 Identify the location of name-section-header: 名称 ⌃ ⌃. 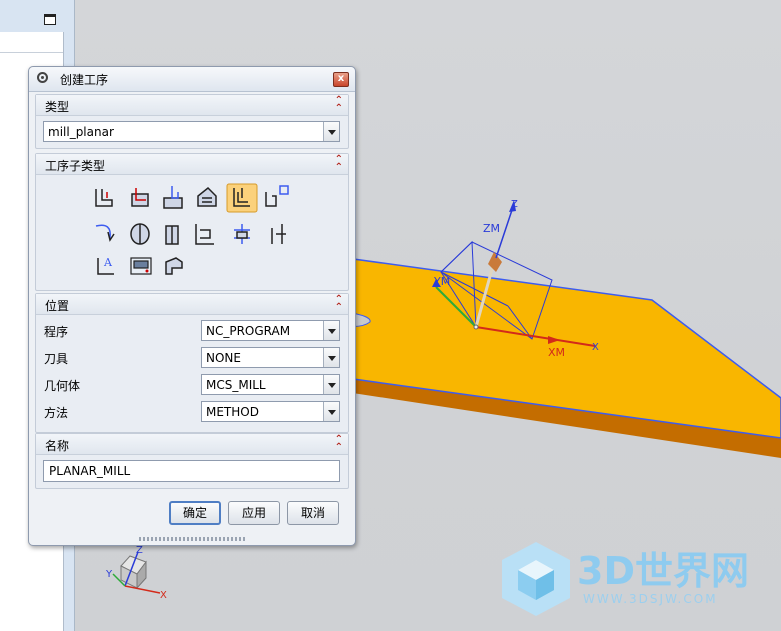
(192, 444).